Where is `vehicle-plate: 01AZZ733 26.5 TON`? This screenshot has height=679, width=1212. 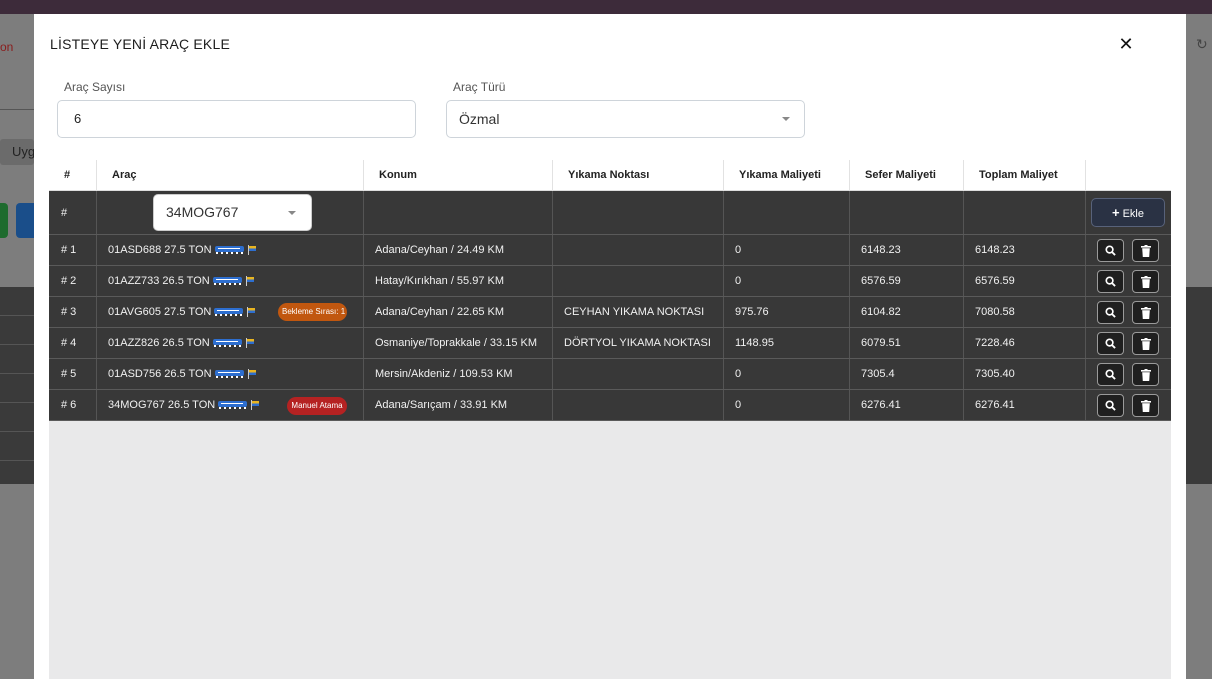 vehicle-plate: 01AZZ733 26.5 TON is located at coordinates (159, 281).